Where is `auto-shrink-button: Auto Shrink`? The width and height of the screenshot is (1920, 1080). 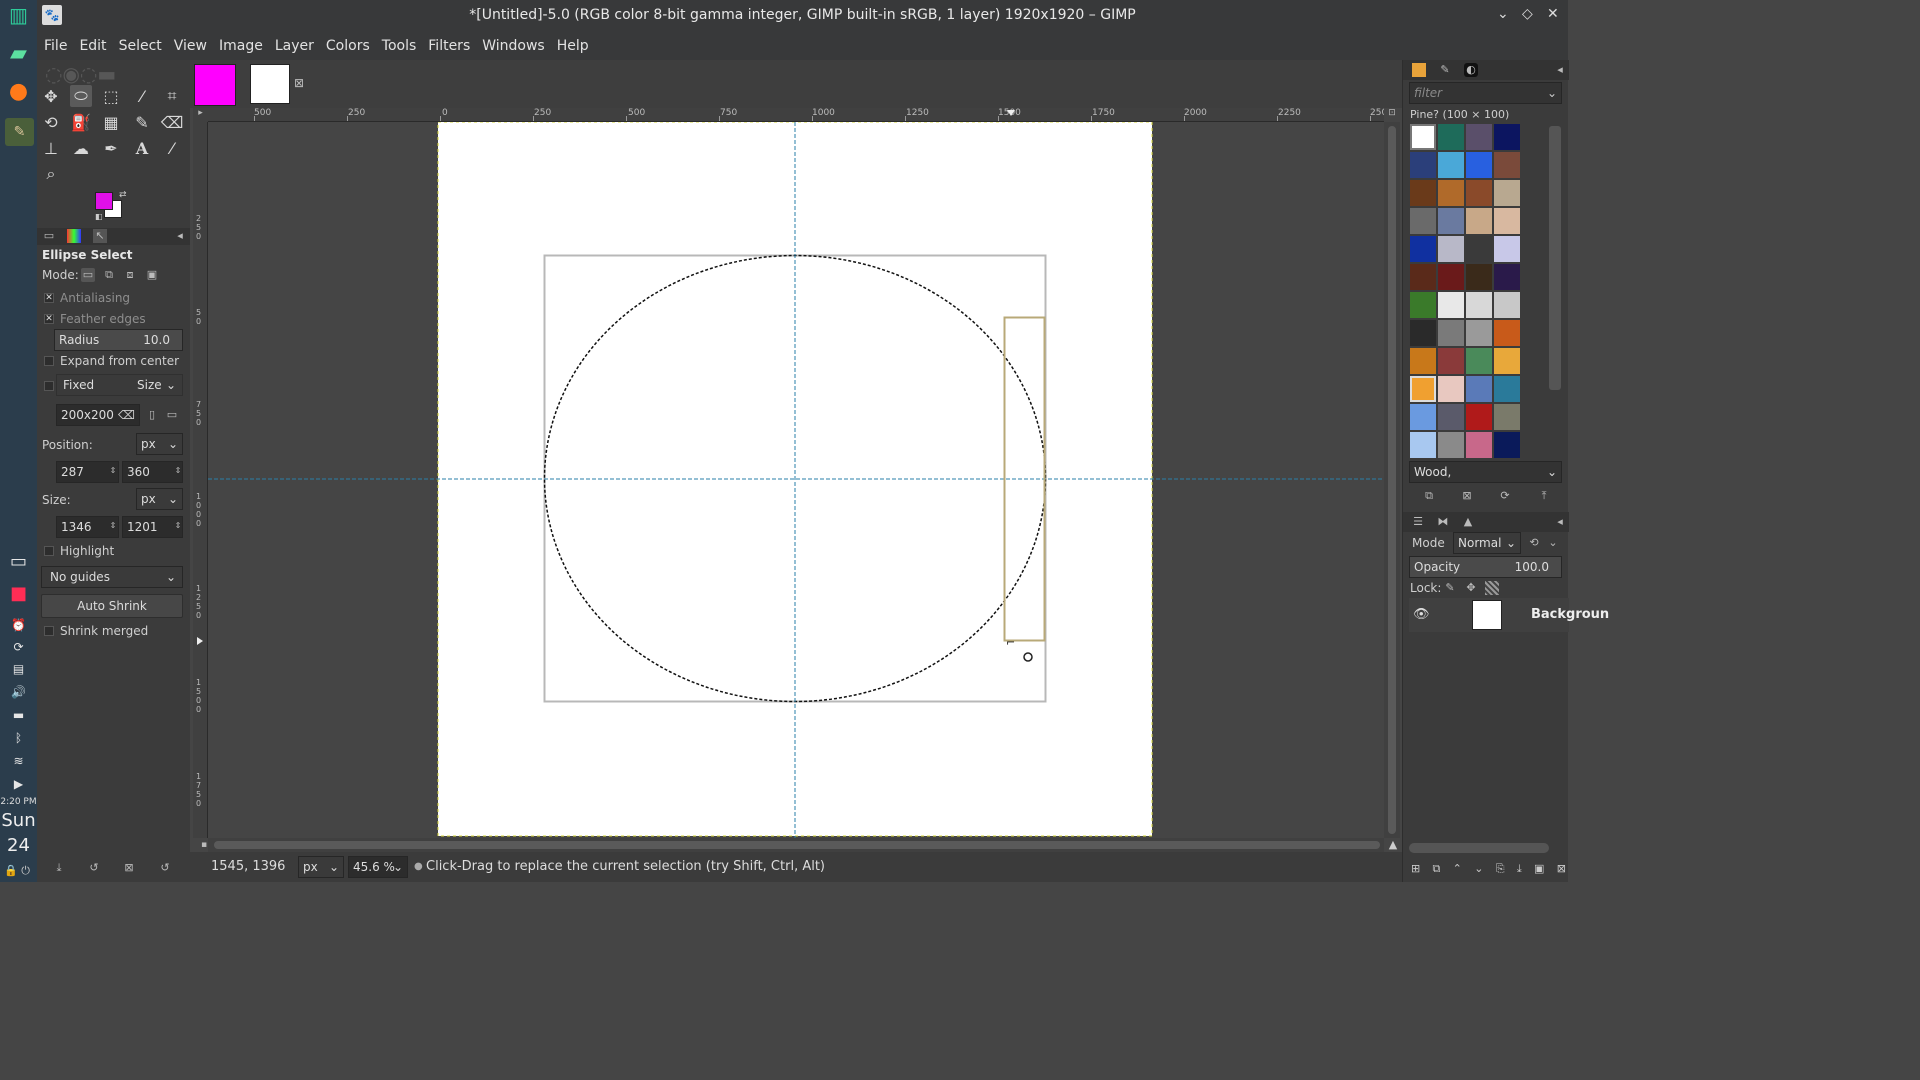
auto-shrink-button: Auto Shrink is located at coordinates (112, 606).